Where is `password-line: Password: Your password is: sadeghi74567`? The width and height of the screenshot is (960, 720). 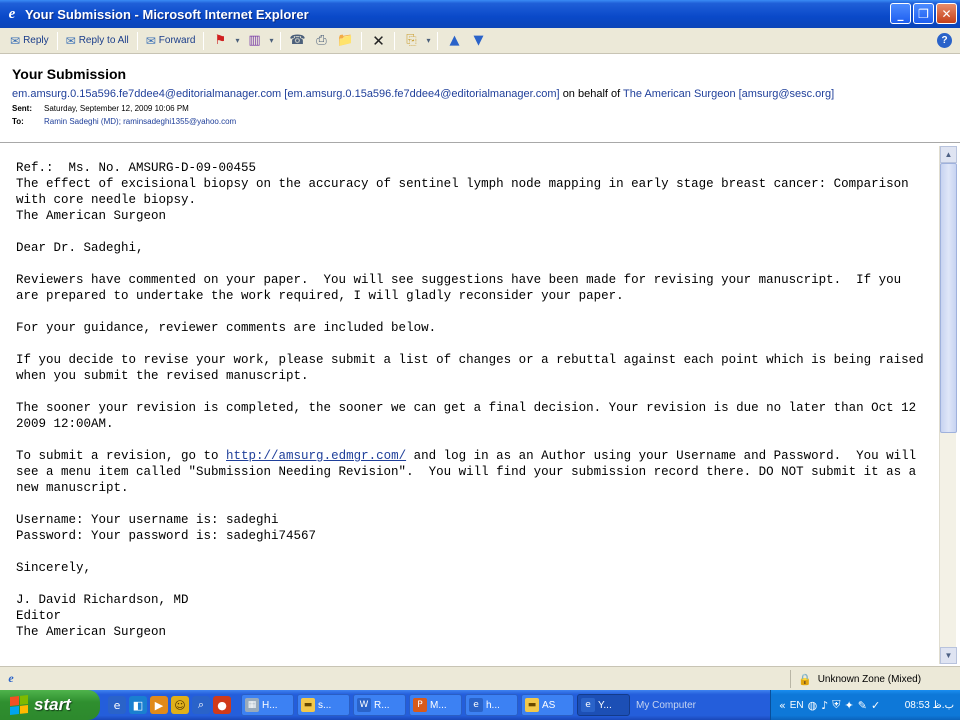
password-line: Password: Your password is: sadeghi74567 is located at coordinates (166, 536).